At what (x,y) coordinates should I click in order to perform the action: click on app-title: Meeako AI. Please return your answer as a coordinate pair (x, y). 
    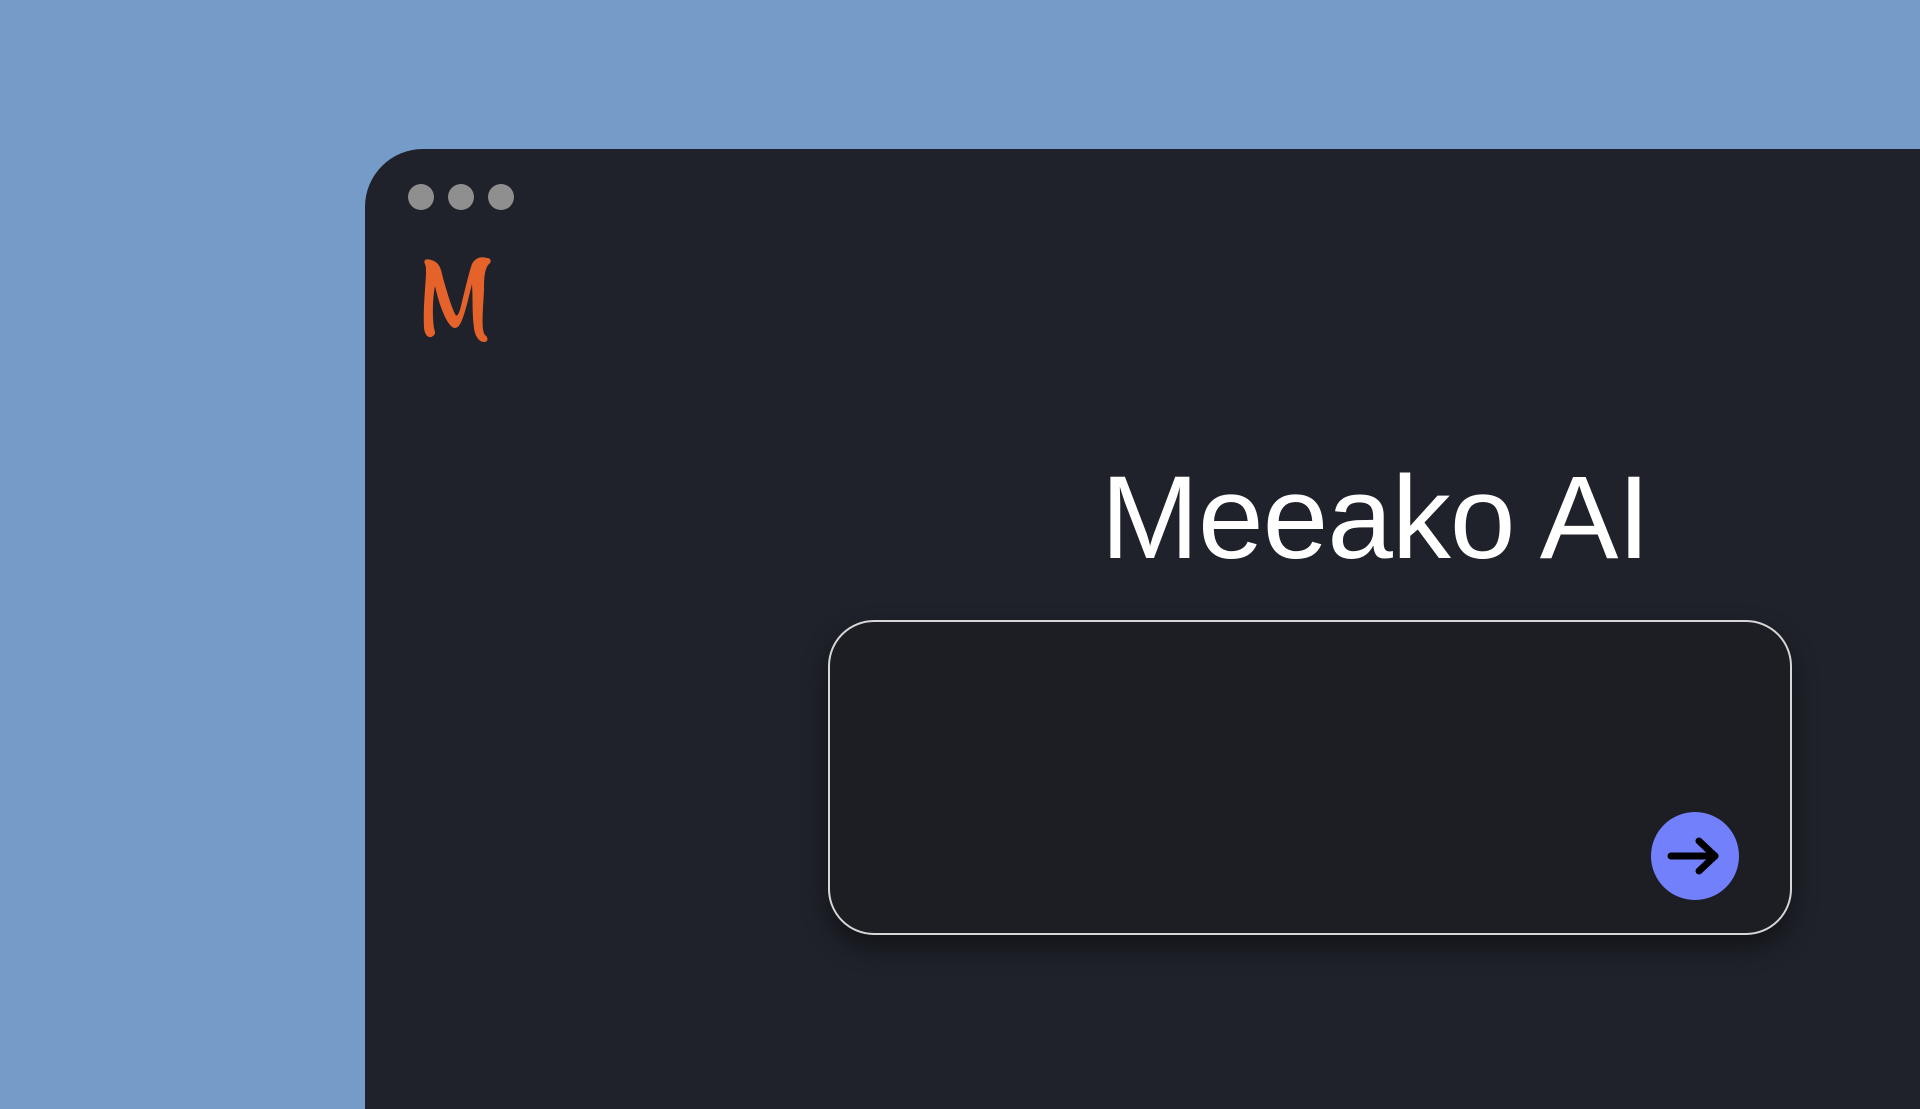
    Looking at the image, I should click on (1375, 518).